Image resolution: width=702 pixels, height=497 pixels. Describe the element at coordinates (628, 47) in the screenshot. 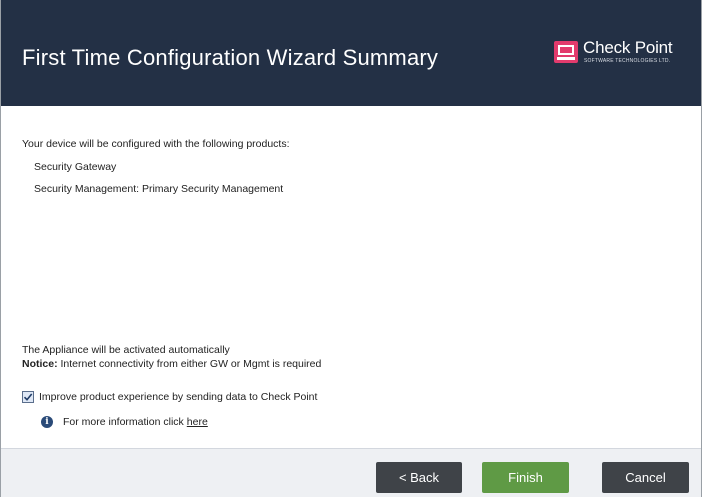

I see `logo-name: Check Point` at that location.